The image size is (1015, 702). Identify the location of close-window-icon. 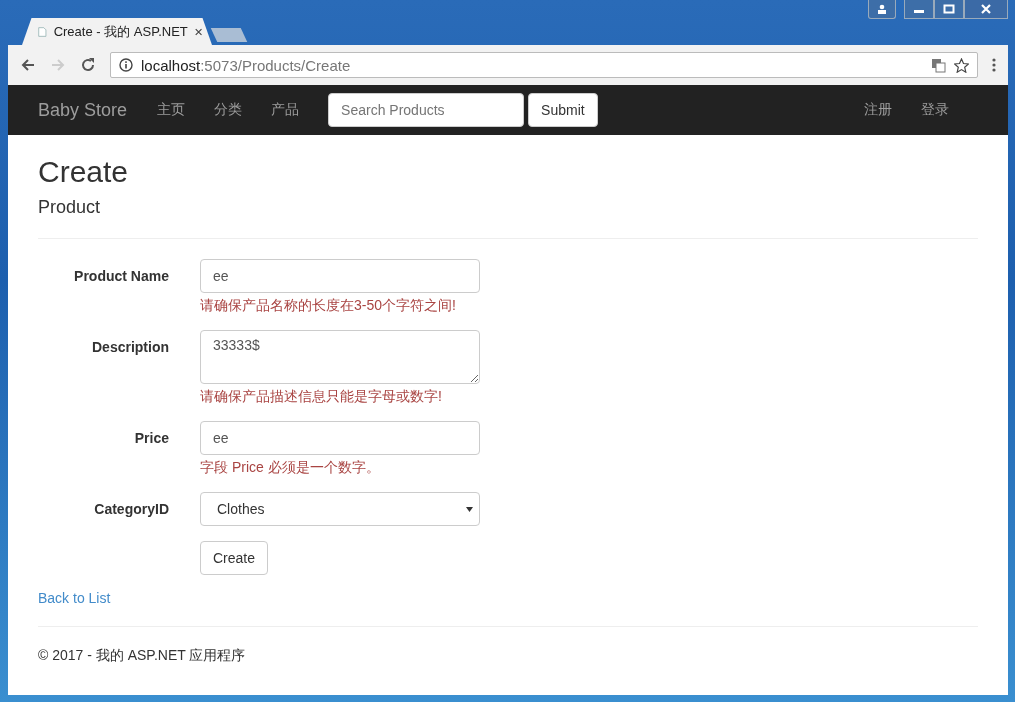
(986, 9).